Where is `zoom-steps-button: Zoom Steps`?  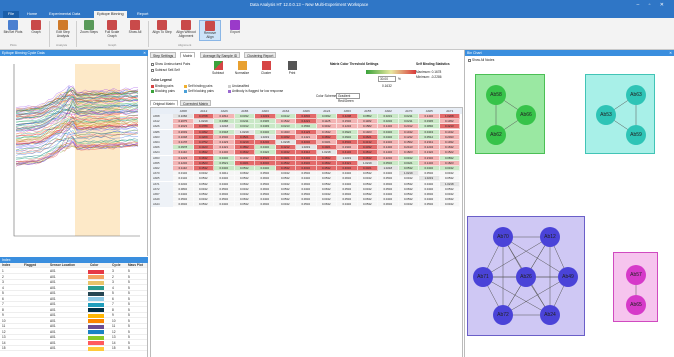 zoom-steps-button: Zoom Steps is located at coordinates (89, 27).